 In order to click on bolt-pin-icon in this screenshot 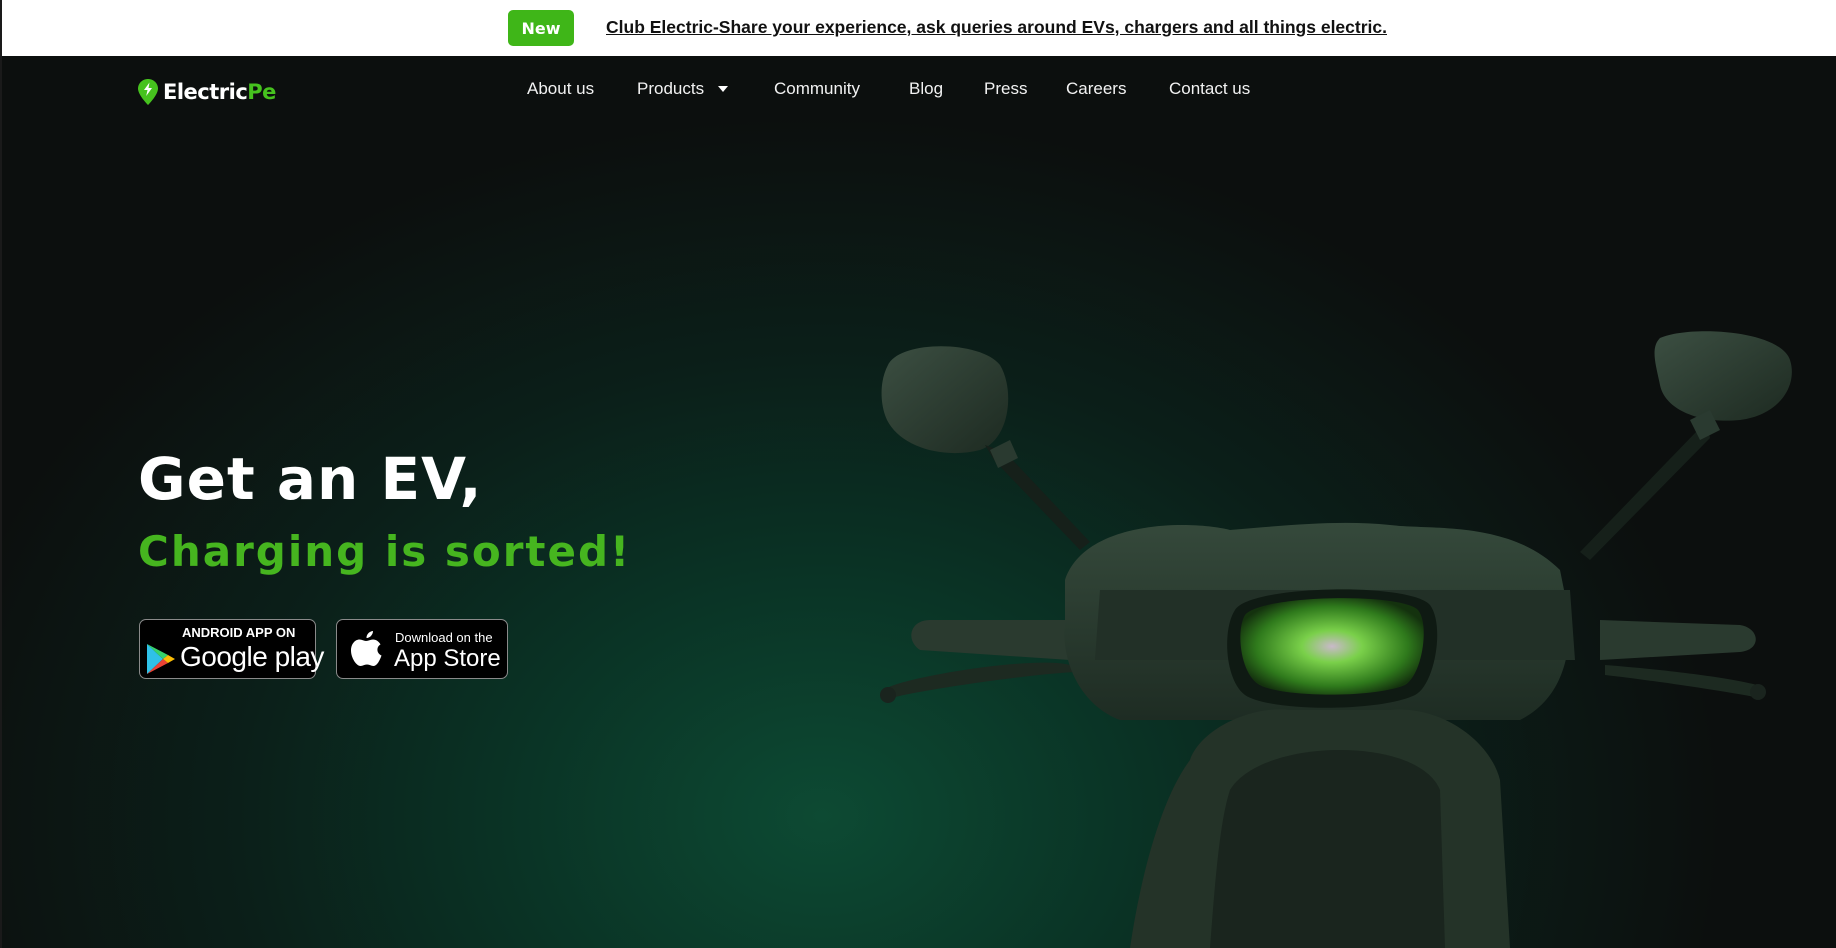, I will do `click(148, 92)`.